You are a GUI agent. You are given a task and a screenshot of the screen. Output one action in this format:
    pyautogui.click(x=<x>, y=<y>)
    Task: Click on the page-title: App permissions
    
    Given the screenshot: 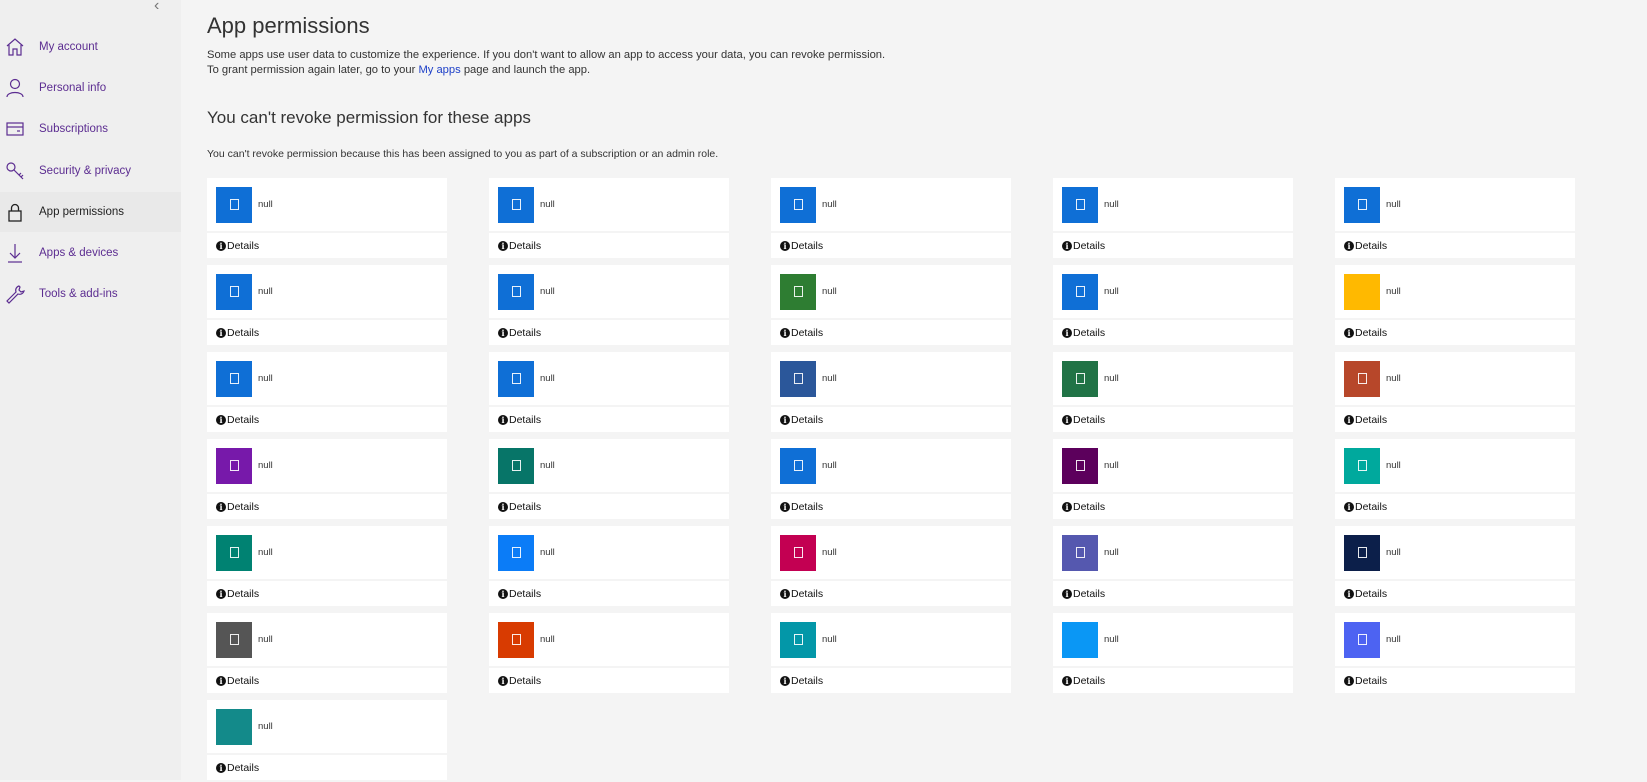 What is the action you would take?
    pyautogui.click(x=288, y=25)
    